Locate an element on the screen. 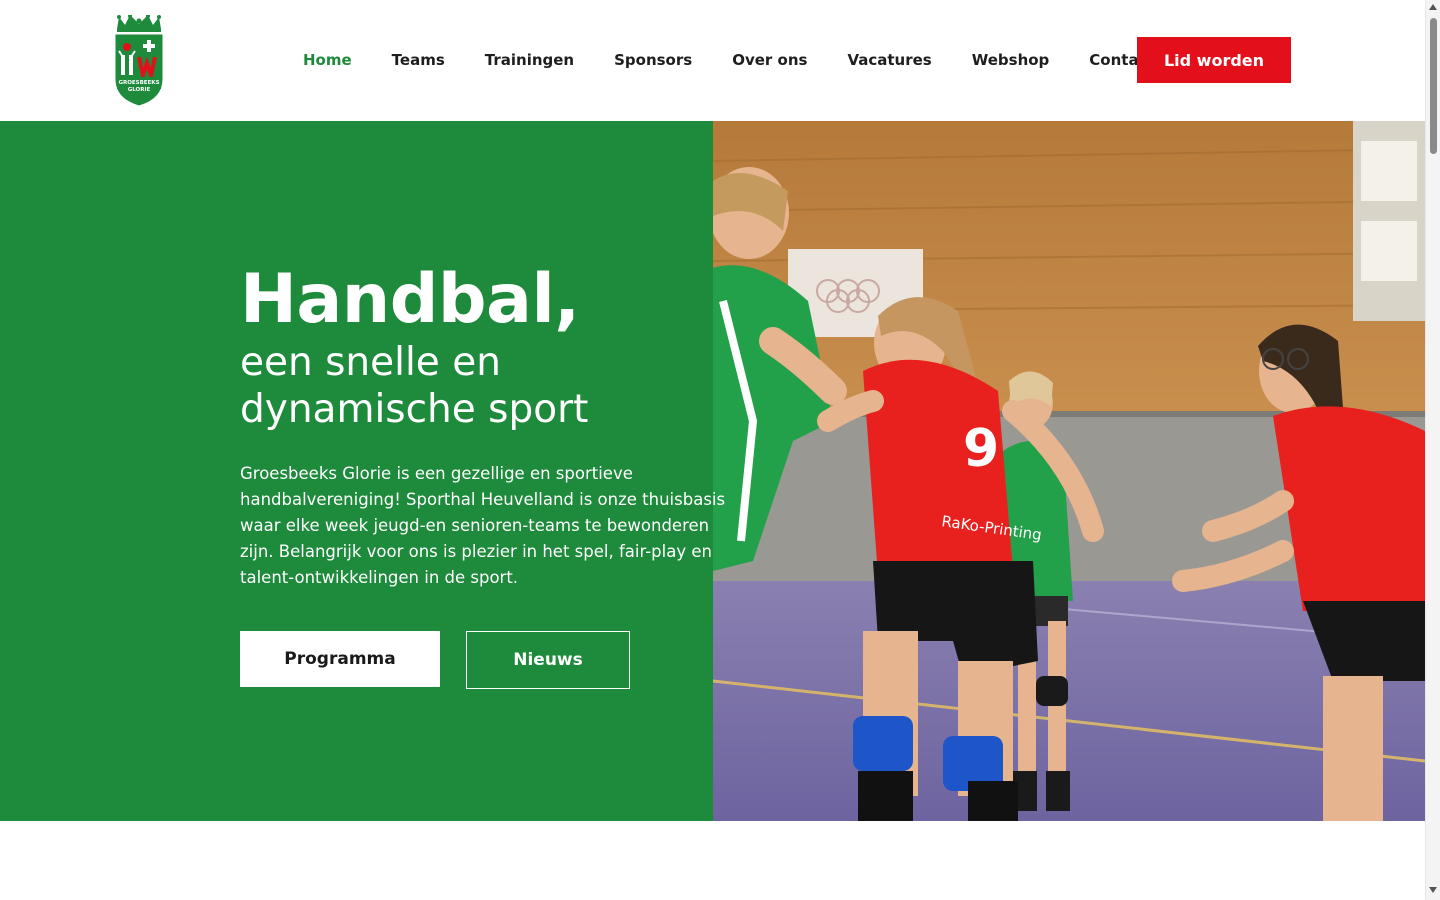 The width and height of the screenshot is (1440, 900). svg-text: 9 is located at coordinates (981, 449).